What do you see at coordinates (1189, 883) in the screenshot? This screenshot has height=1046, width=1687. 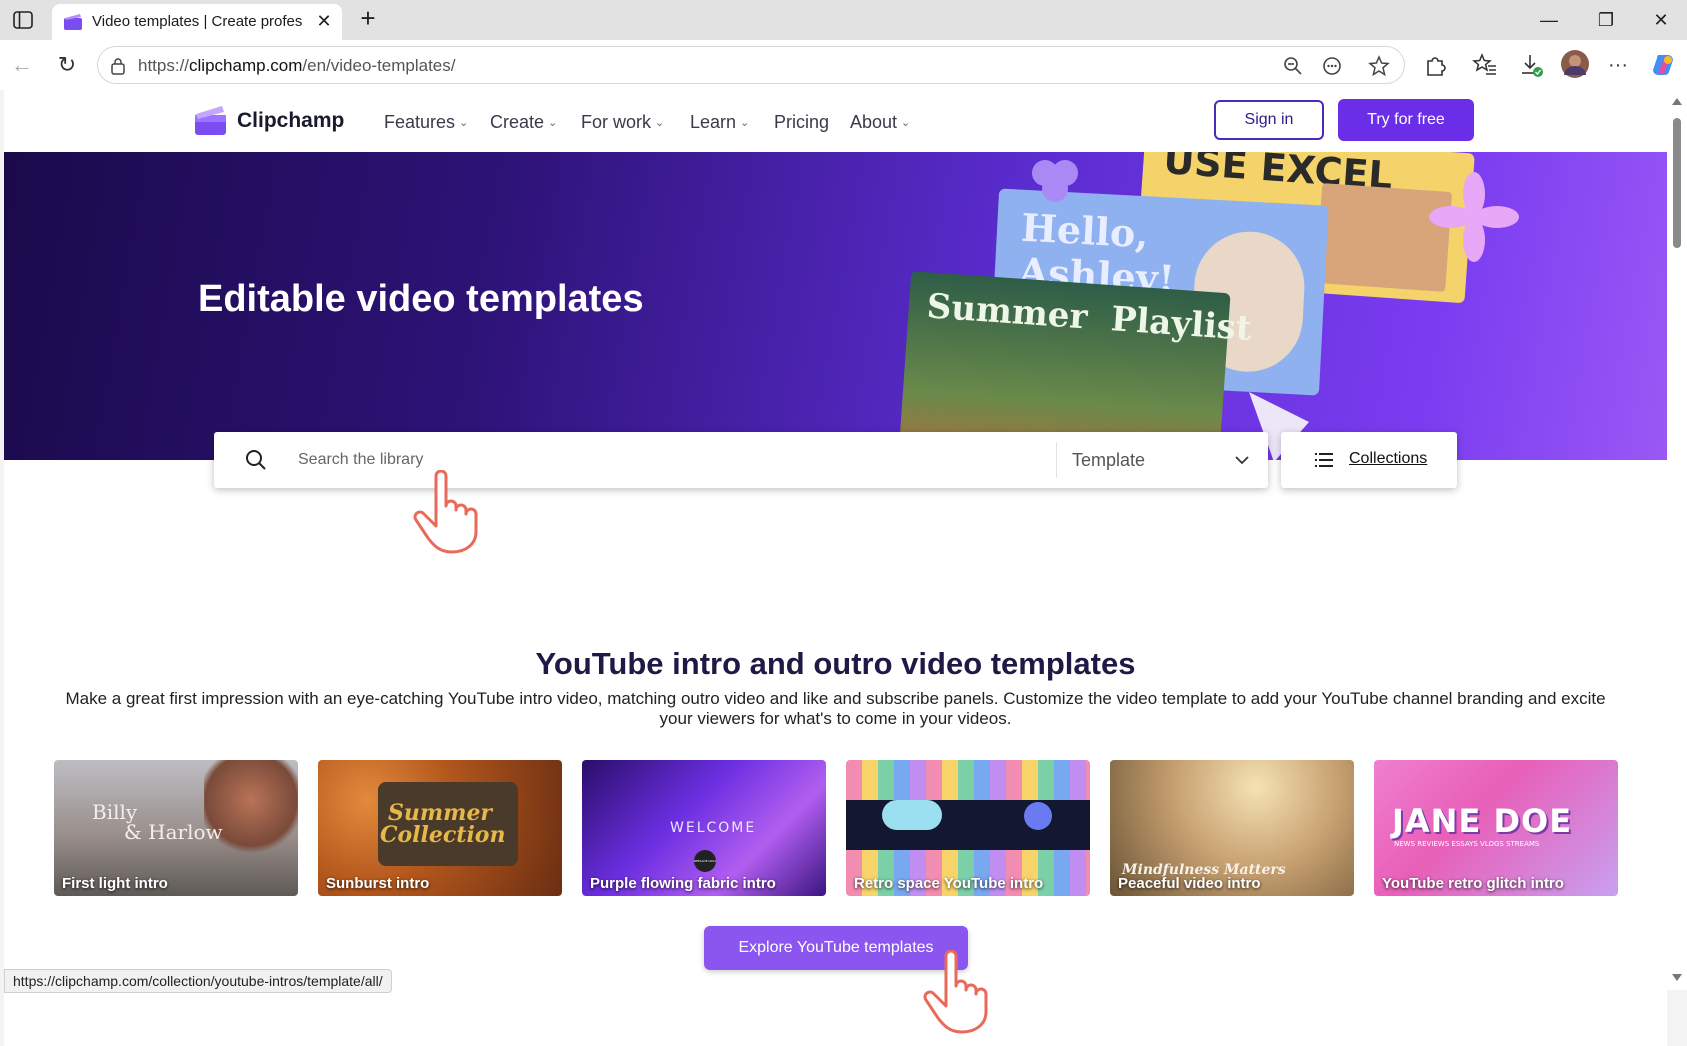 I see `template-label: Peaceful video intro` at bounding box center [1189, 883].